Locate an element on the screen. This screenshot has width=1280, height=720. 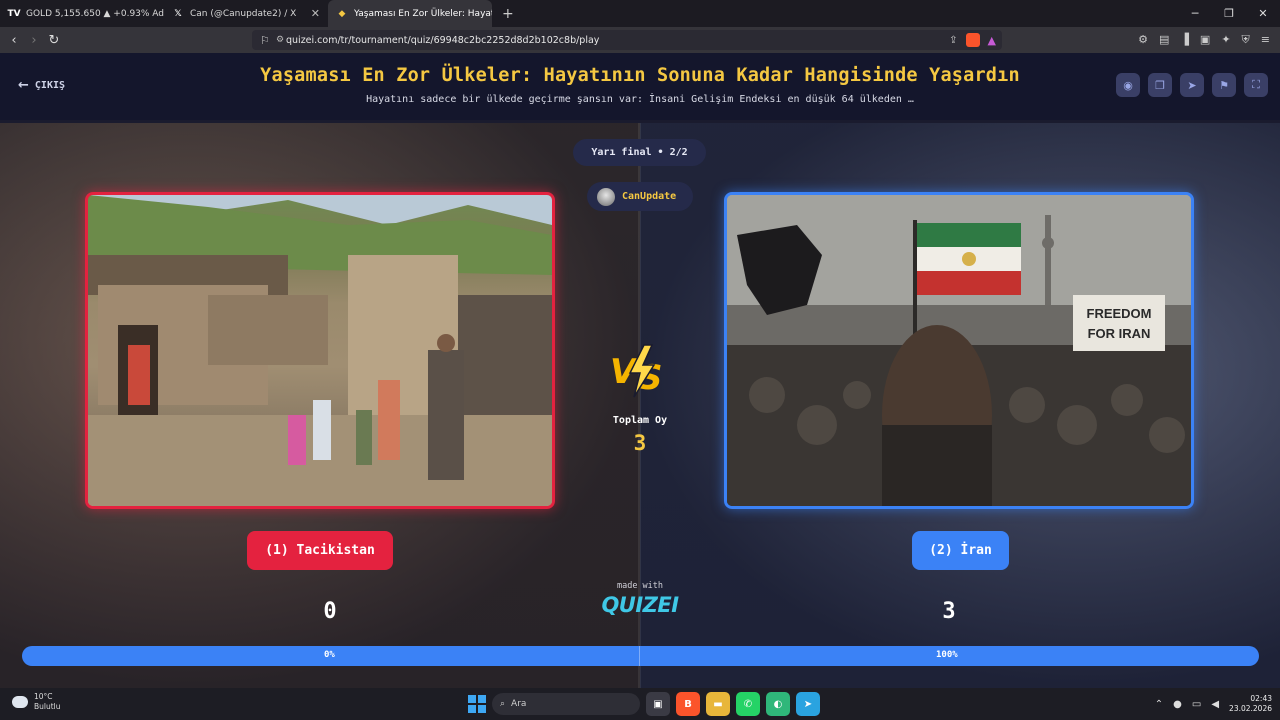
tab-gold: TV GOLD 5,155.650 ▲ +0.93% Adsız ✕ is located at coordinates (82, 13).